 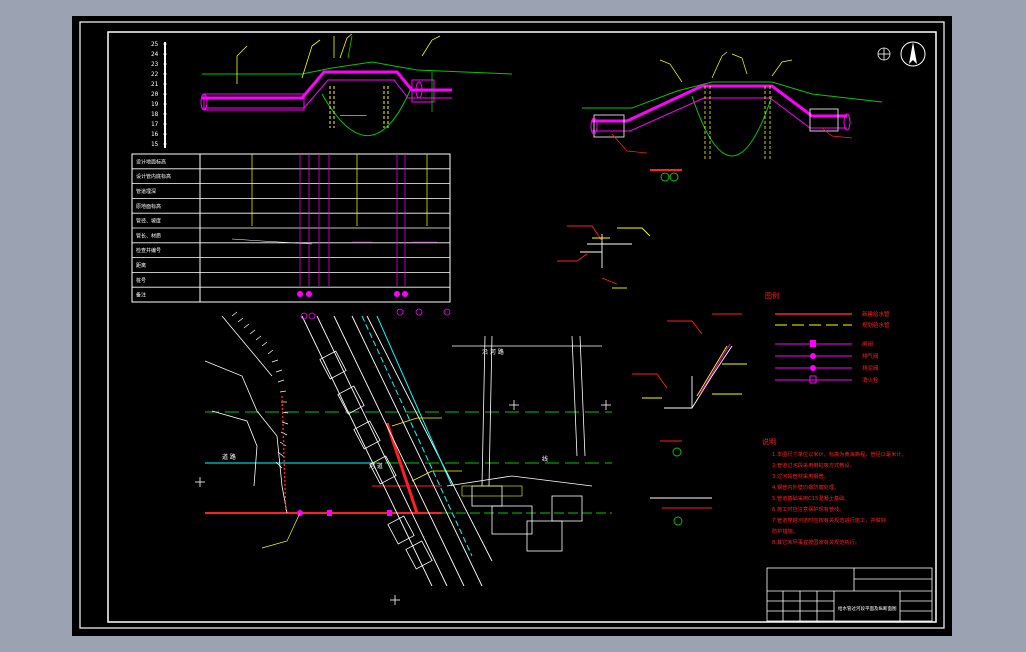 What do you see at coordinates (155, 134) in the screenshot?
I see `scale-tick-label: 16` at bounding box center [155, 134].